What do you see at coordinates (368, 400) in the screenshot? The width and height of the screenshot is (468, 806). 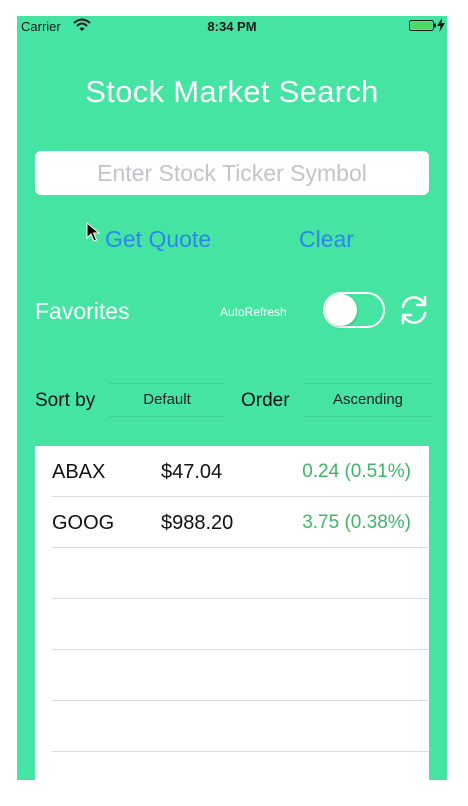 I see `order-picker: Ascending` at bounding box center [368, 400].